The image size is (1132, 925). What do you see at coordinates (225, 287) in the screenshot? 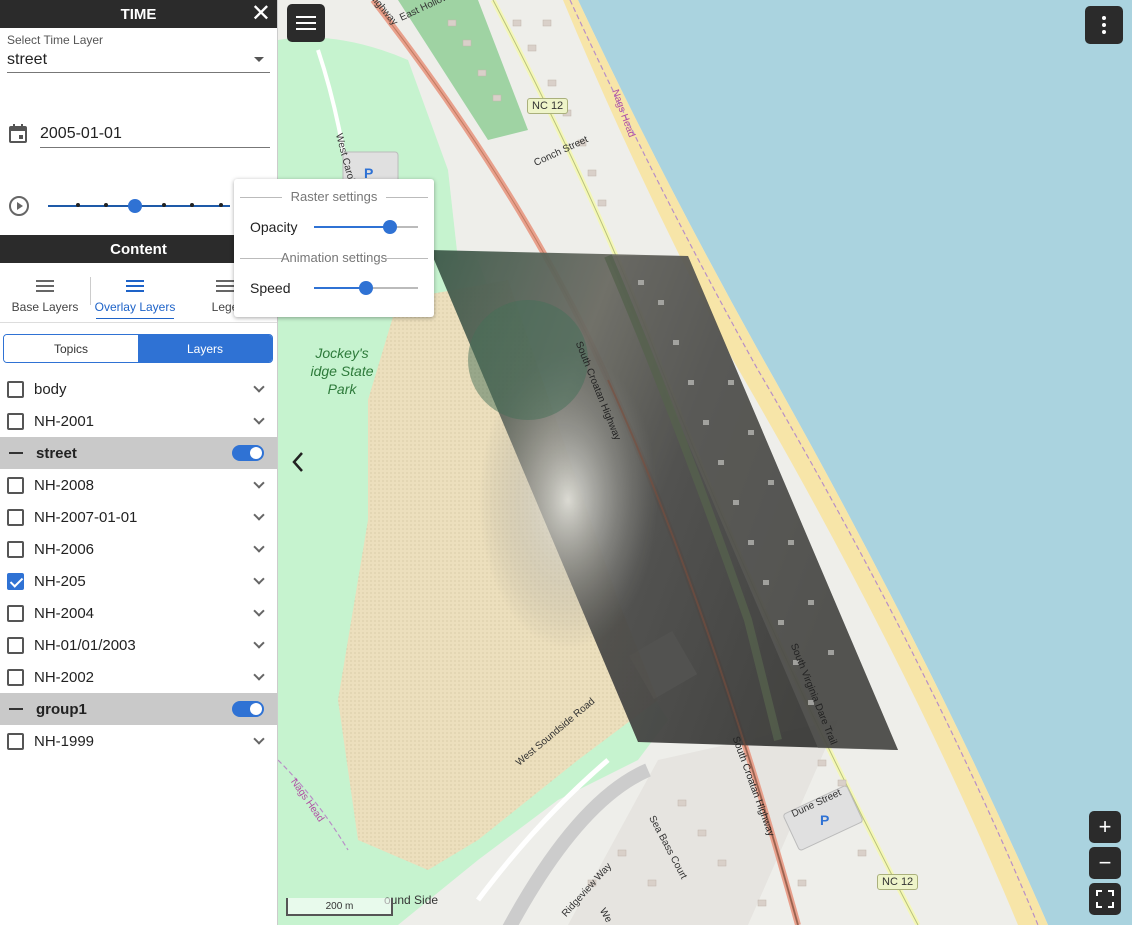
I see `list-icon` at bounding box center [225, 287].